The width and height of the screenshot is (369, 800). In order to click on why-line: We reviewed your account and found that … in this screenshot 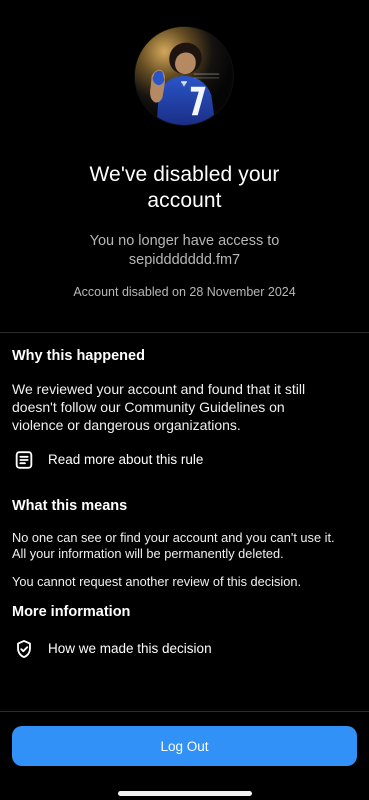, I will do `click(159, 389)`.